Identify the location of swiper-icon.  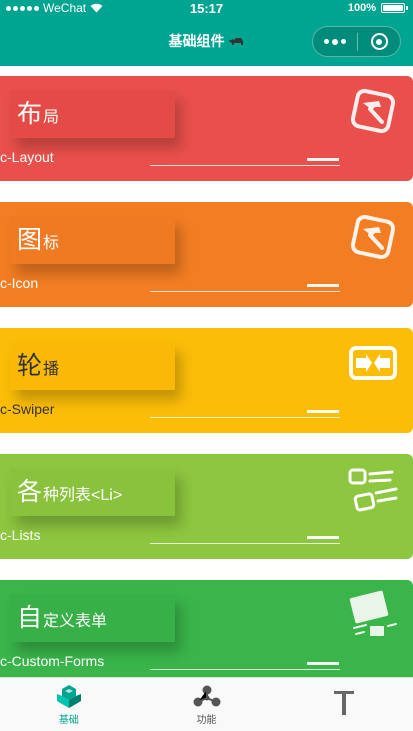
(373, 363).